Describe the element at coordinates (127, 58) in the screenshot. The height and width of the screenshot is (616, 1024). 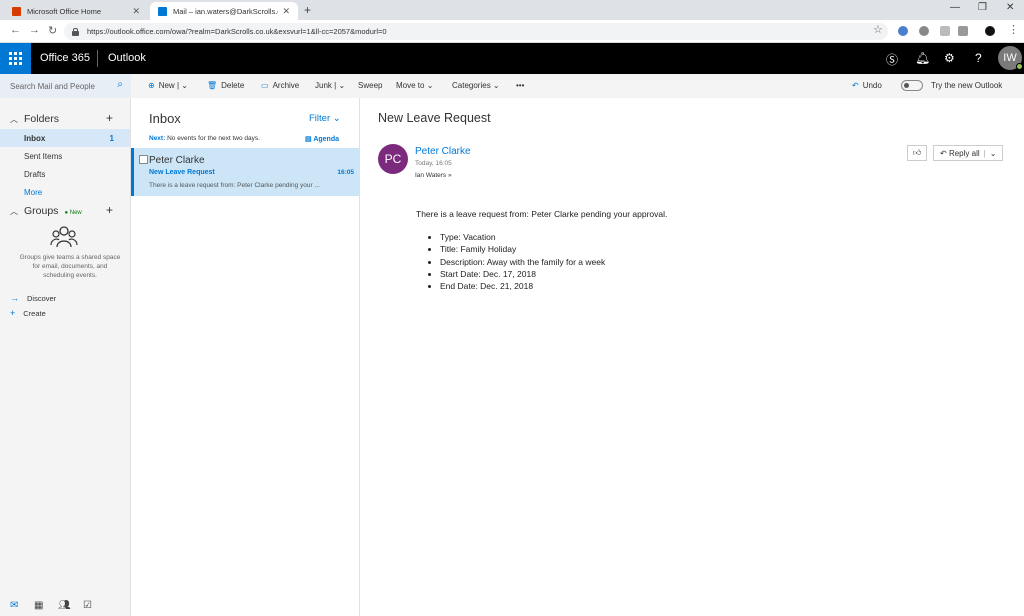
I see `app-name: Outlook` at that location.